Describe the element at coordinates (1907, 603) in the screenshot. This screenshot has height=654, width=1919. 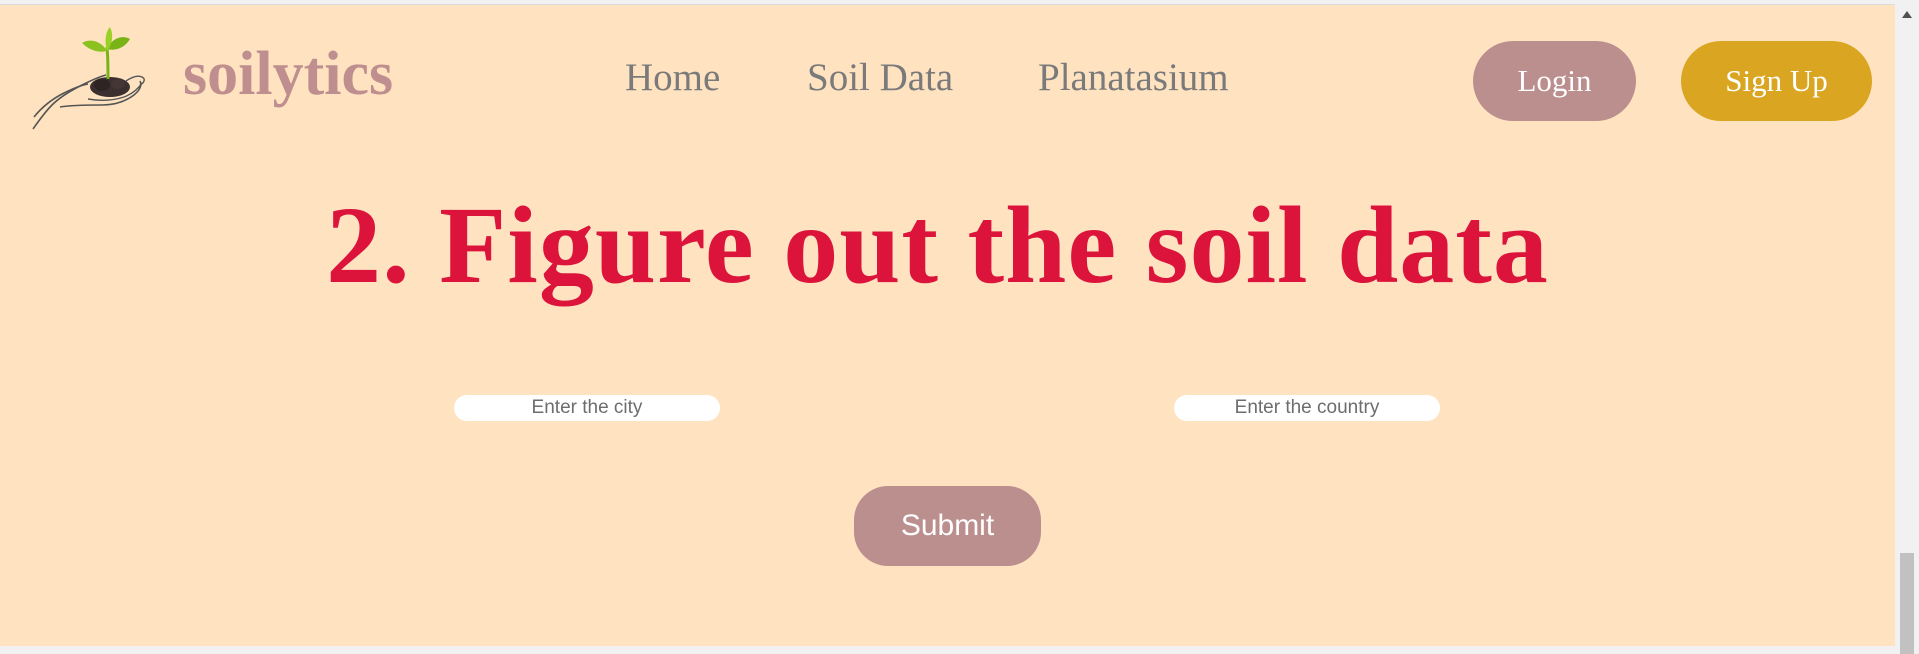
I see `scrollbar-thumb` at that location.